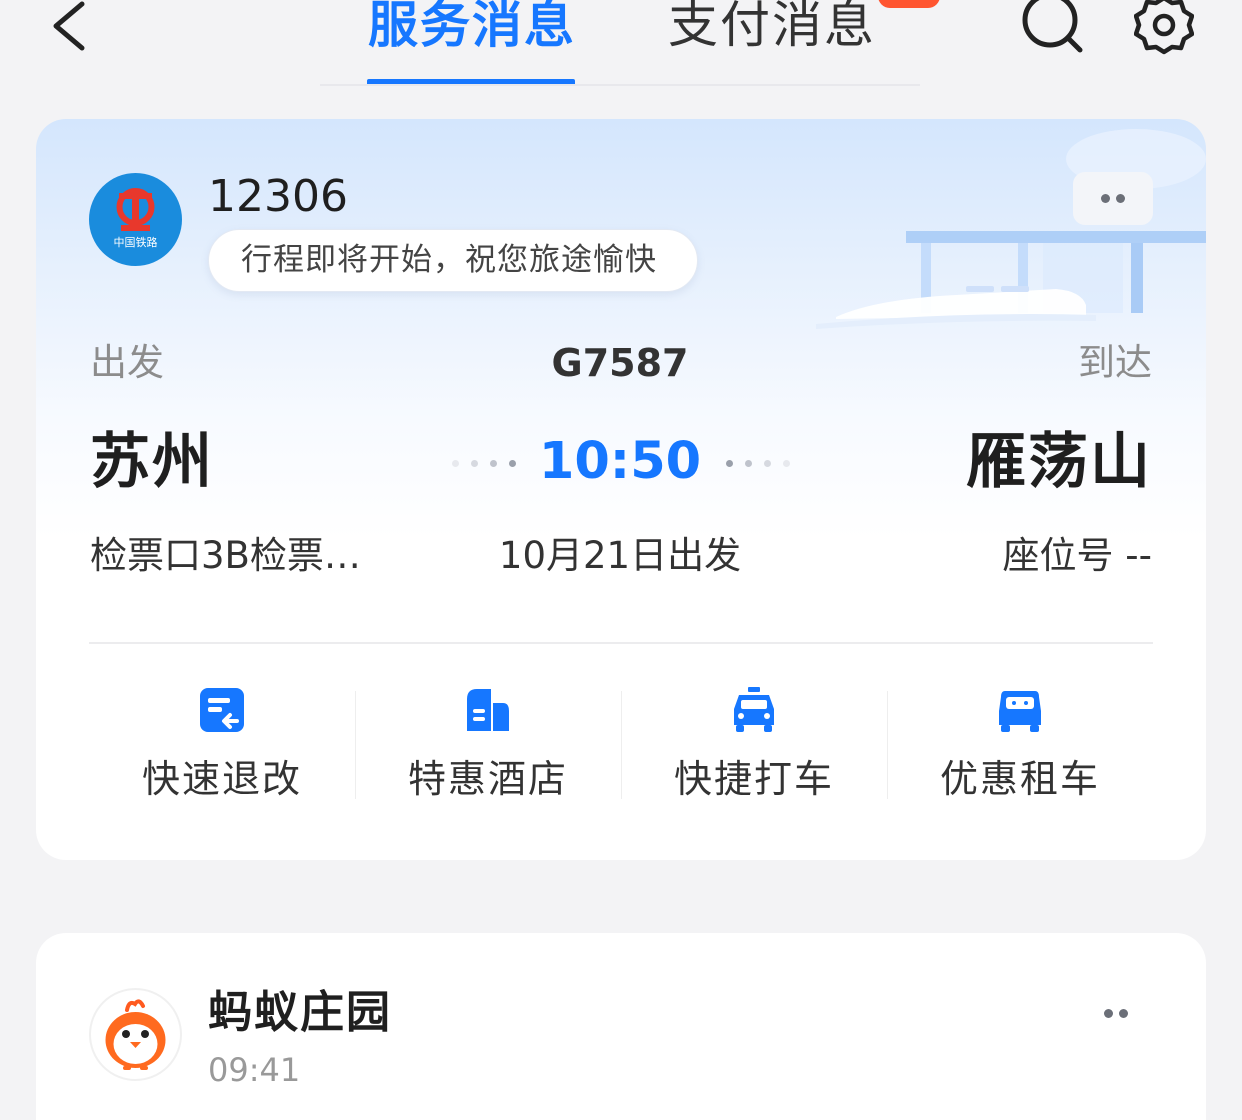 This screenshot has width=1242, height=1120. I want to click on action-label: 快捷打车, so click(753, 779).